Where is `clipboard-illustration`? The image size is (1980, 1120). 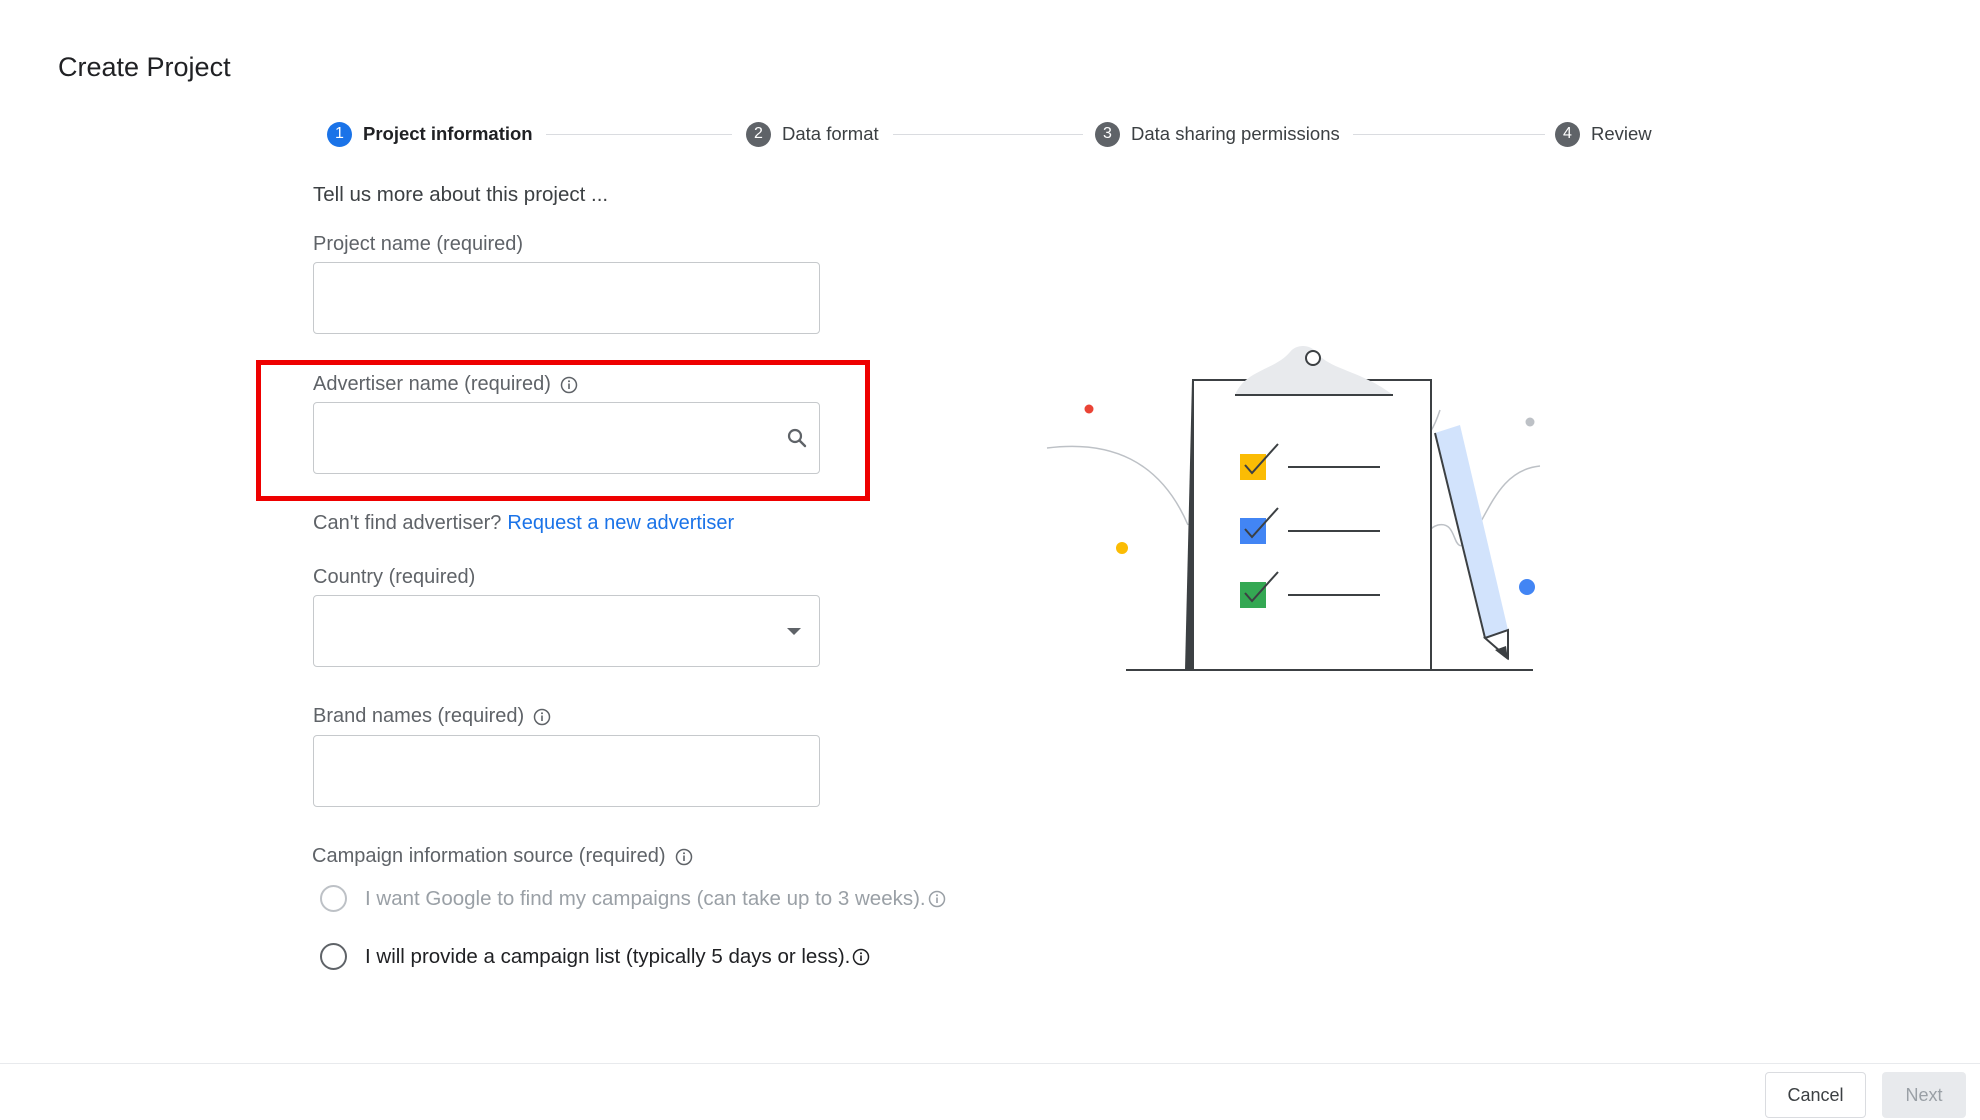 clipboard-illustration is located at coordinates (1330, 507).